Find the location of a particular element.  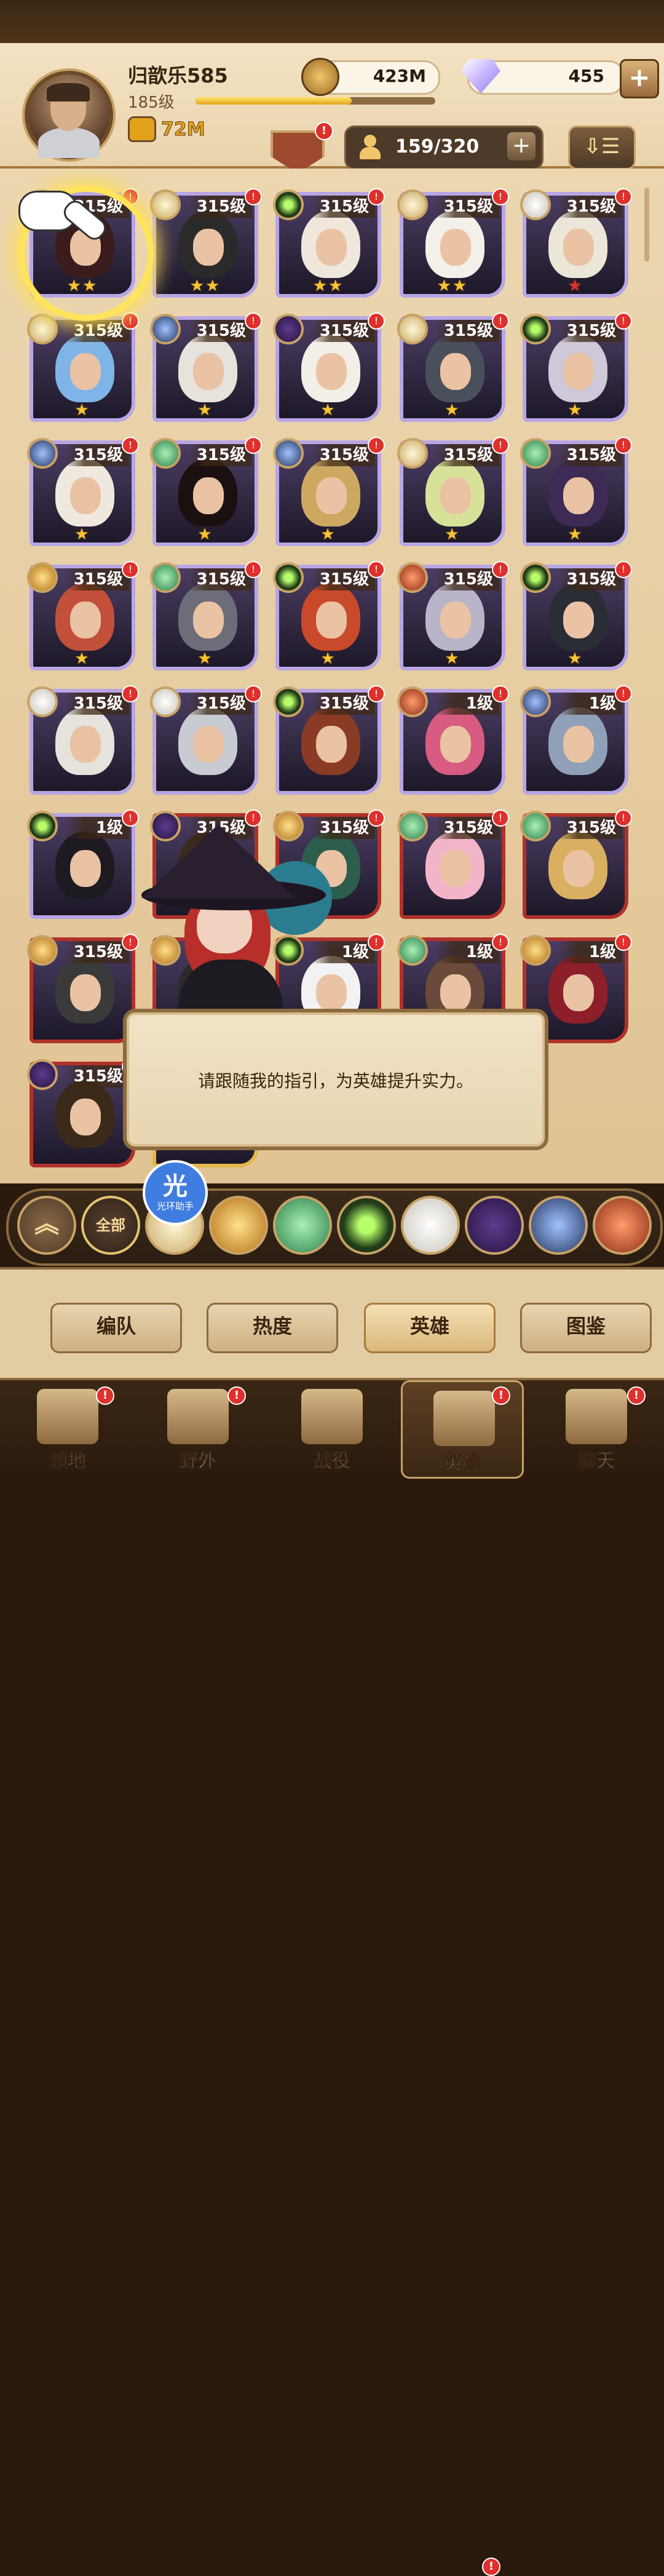

filter-green-icon is located at coordinates (302, 1225).